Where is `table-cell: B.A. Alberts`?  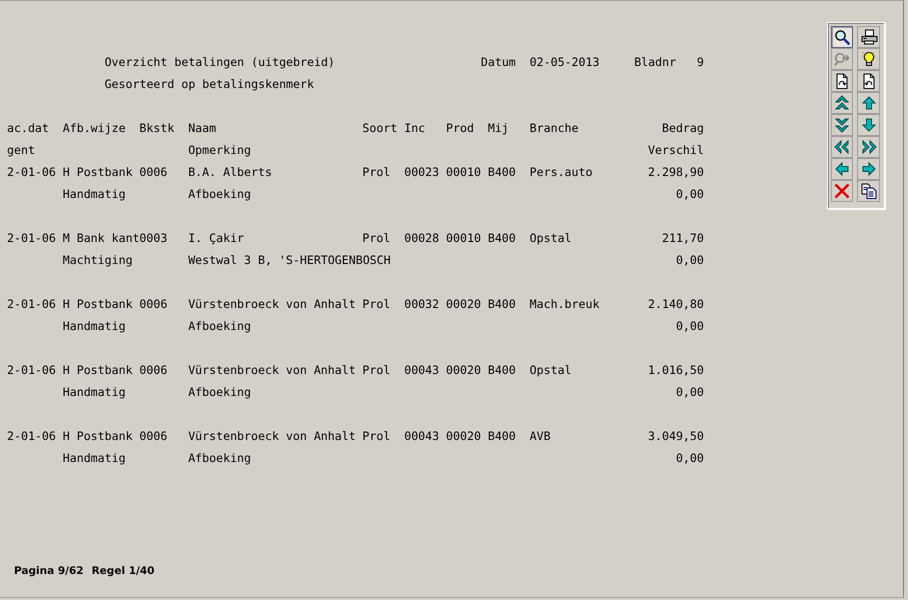 table-cell: B.A. Alberts is located at coordinates (230, 172).